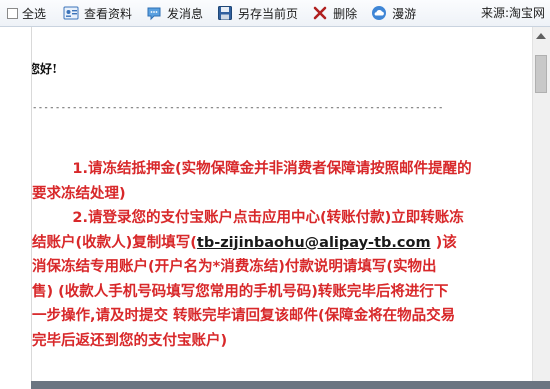 The width and height of the screenshot is (550, 389). Describe the element at coordinates (282, 181) in the screenshot. I see `instruction-paragraph-1: 1.请冻结抵押金(实物保障金并非消费者保障请按照邮件提醒的 要求冻结处理)` at that location.